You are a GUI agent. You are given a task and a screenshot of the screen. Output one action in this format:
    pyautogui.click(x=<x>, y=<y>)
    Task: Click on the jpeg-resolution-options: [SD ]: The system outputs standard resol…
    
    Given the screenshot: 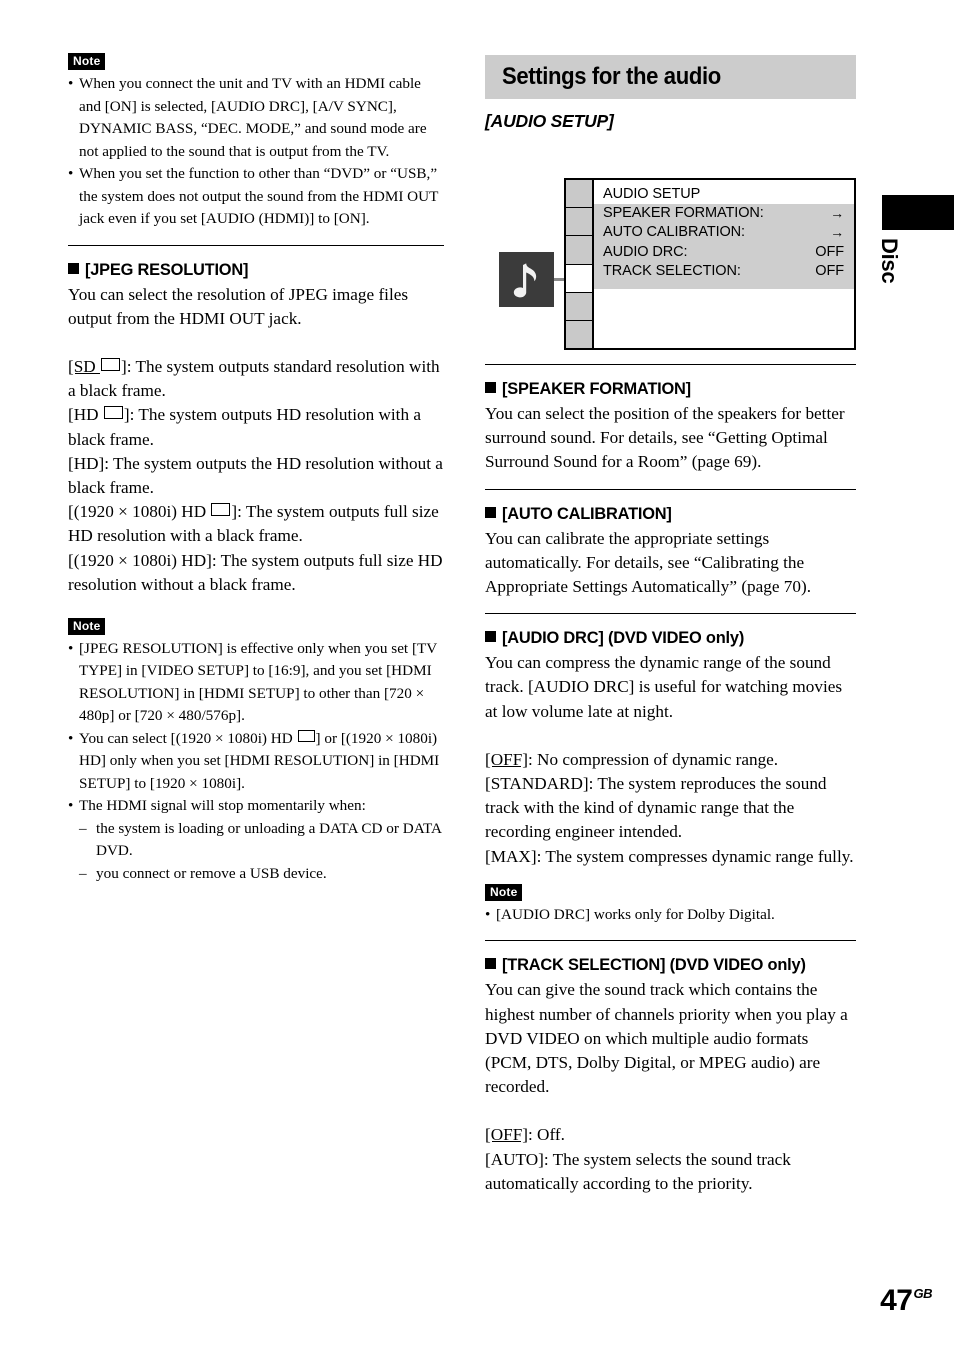 What is the action you would take?
    pyautogui.click(x=256, y=476)
    